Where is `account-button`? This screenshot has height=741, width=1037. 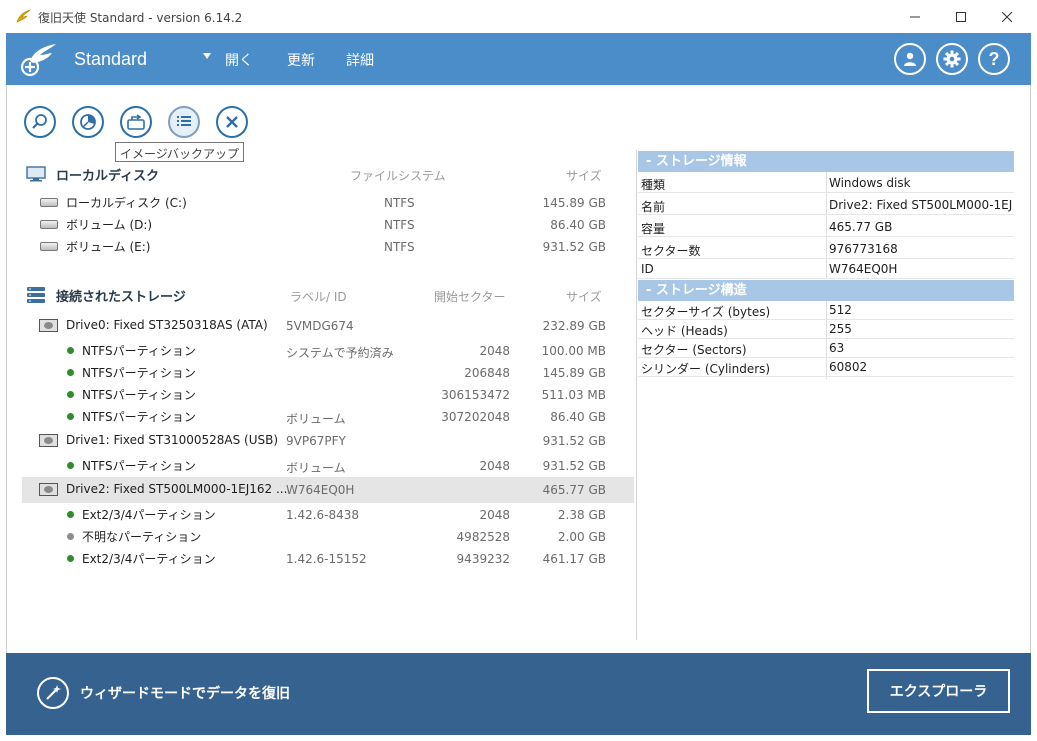 account-button is located at coordinates (910, 59).